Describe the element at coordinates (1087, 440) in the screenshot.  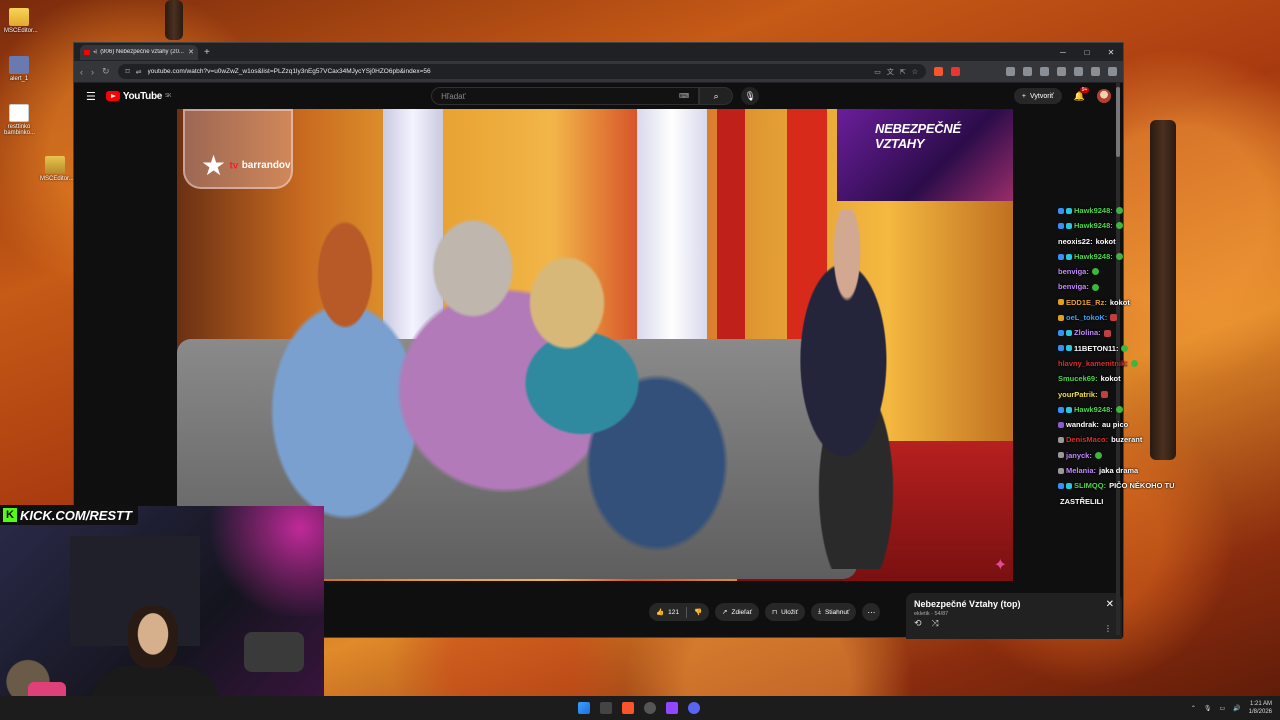
I see `chat-username: DenisMaco:` at that location.